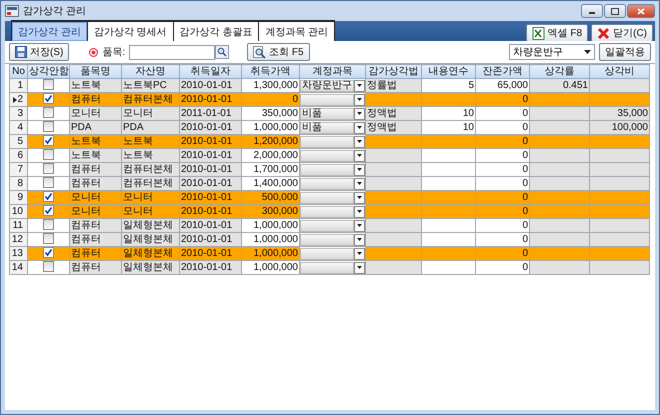 This screenshot has height=415, width=660. What do you see at coordinates (622, 33) in the screenshot?
I see `close-window-button: 닫기(C)` at bounding box center [622, 33].